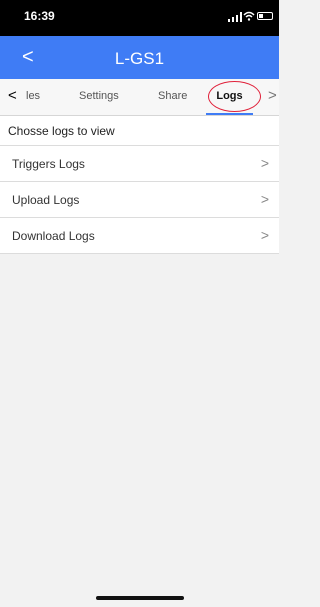  Describe the element at coordinates (139, 164) in the screenshot. I see `list-item-triggers-logs: Triggers Logs >` at that location.